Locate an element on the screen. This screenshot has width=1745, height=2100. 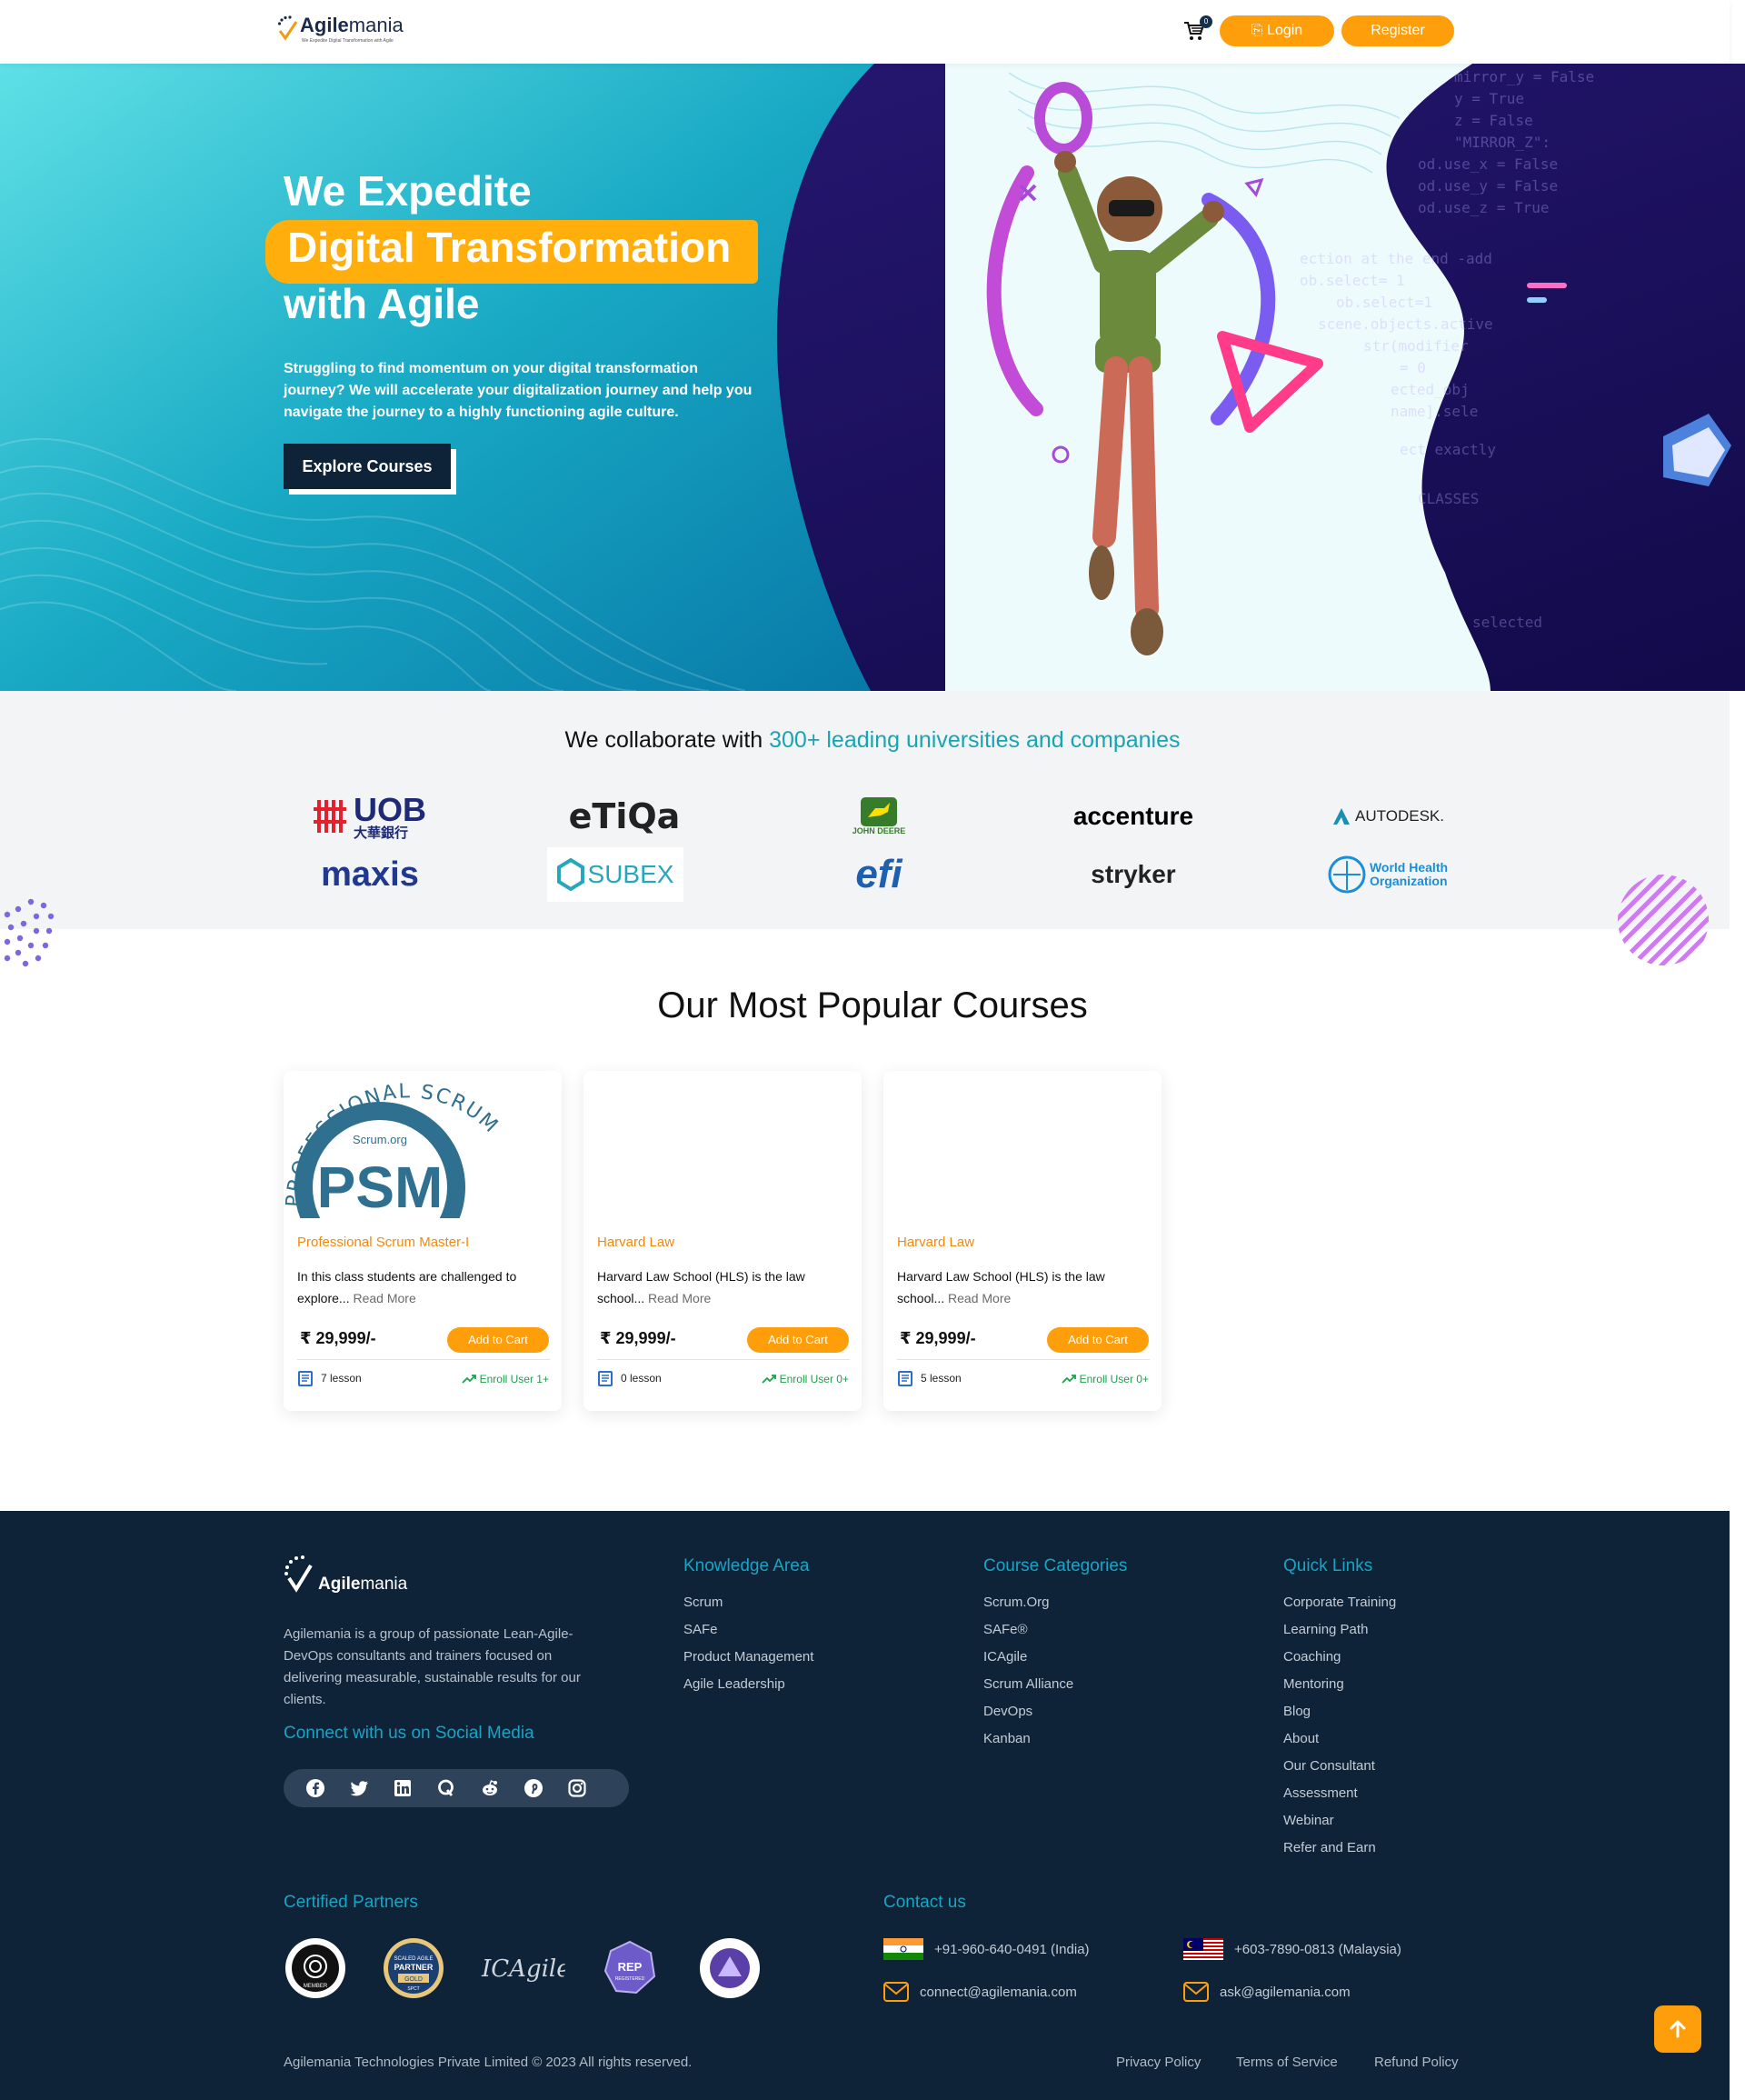
hero-code-line: ect exactly is located at coordinates (1448, 449).